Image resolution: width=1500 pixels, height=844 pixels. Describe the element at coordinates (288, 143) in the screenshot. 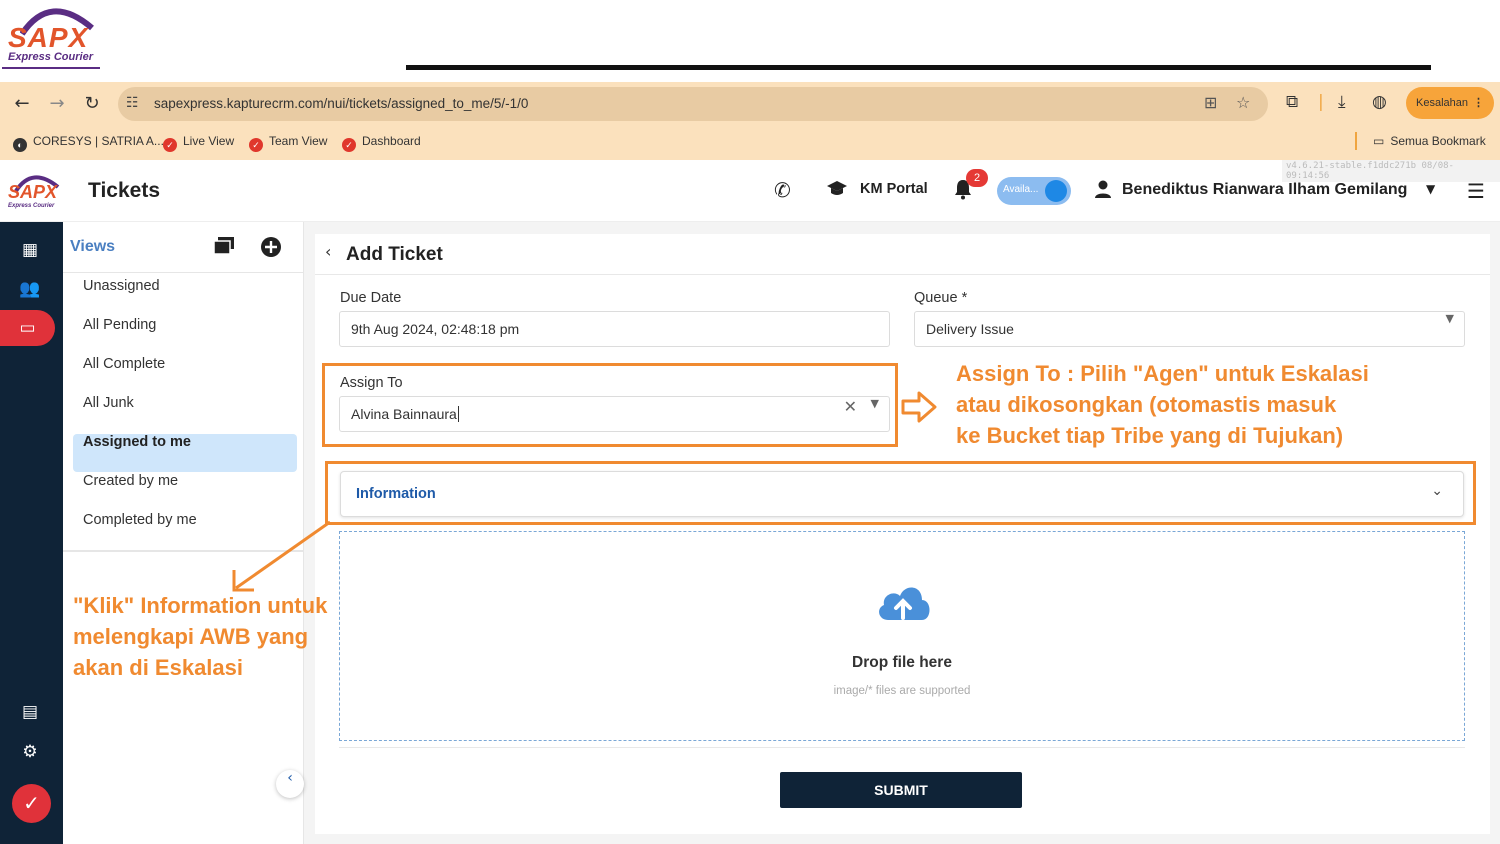

I see `bookmark-team-view: ✓ Team View` at that location.